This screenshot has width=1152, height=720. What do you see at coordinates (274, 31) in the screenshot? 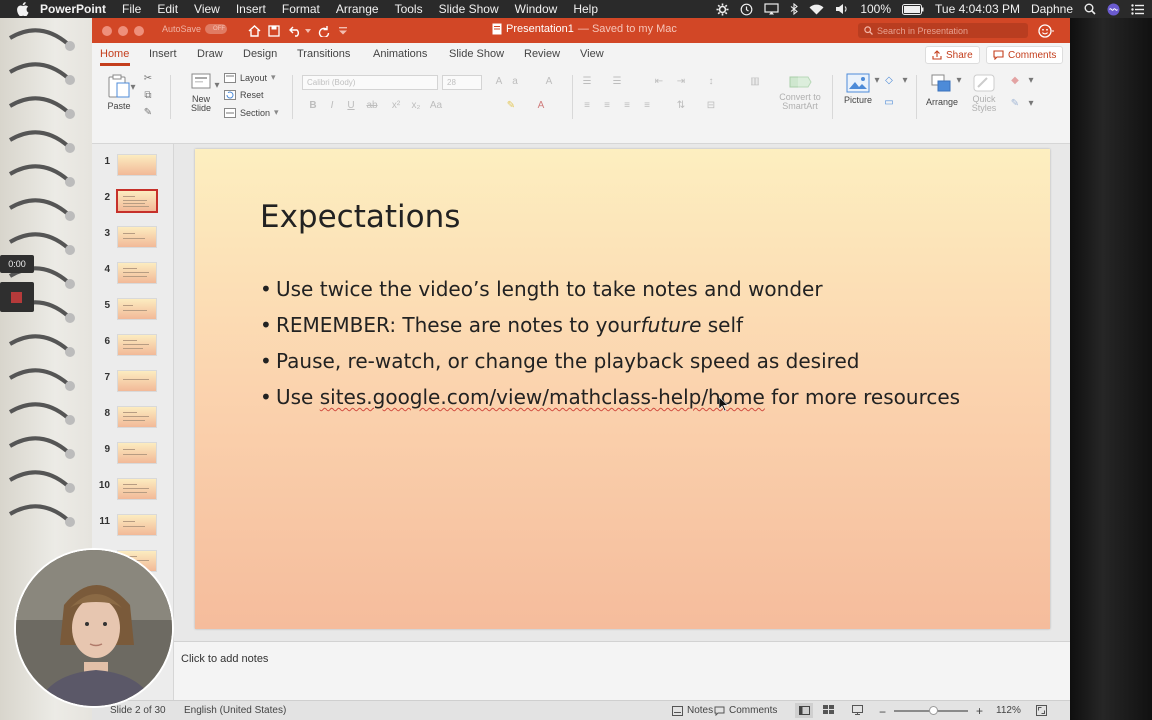
I see `save-icon` at bounding box center [274, 31].